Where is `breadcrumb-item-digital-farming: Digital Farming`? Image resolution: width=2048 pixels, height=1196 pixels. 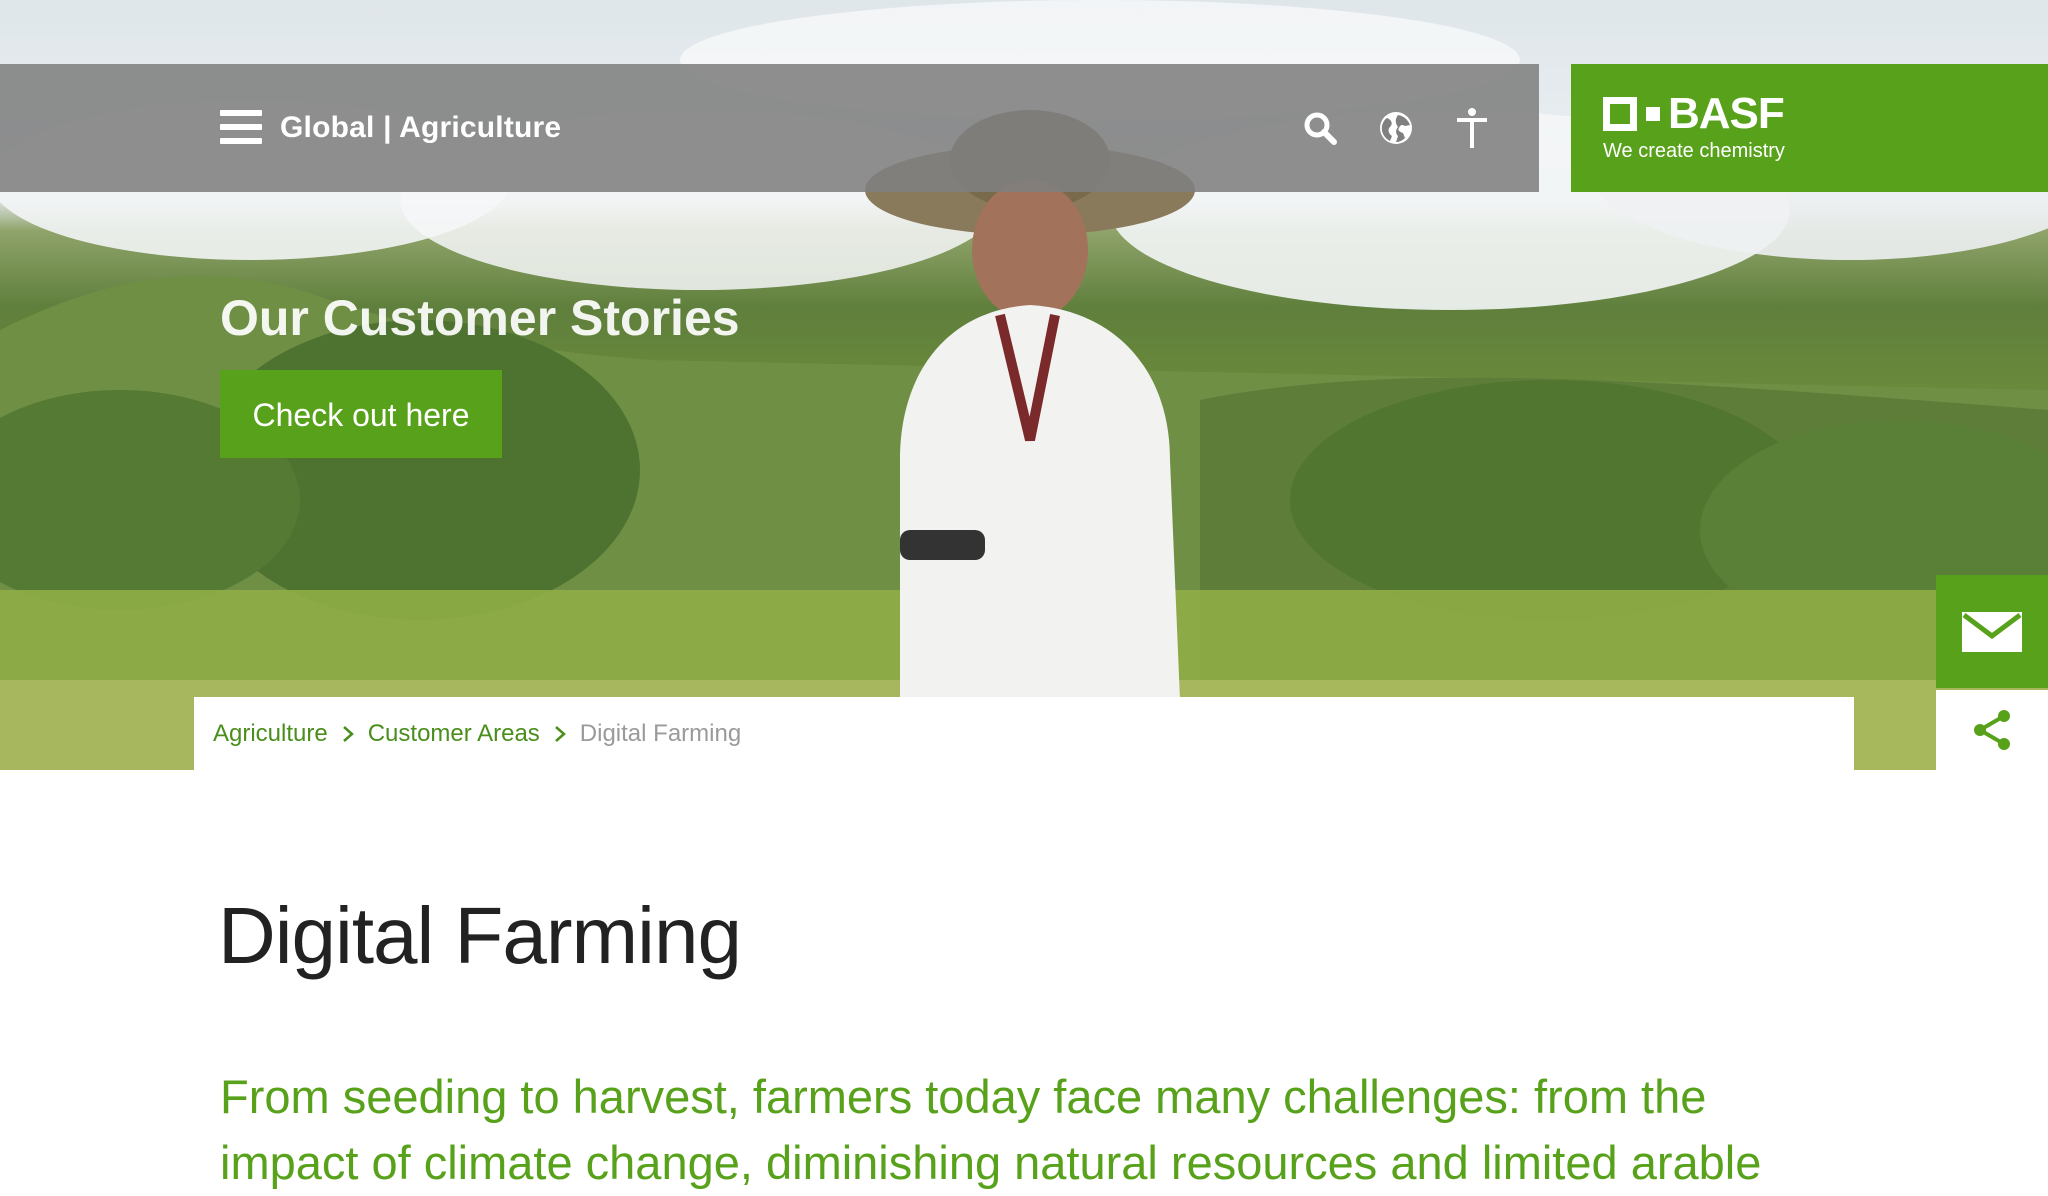
breadcrumb-item-digital-farming: Digital Farming is located at coordinates (660, 733).